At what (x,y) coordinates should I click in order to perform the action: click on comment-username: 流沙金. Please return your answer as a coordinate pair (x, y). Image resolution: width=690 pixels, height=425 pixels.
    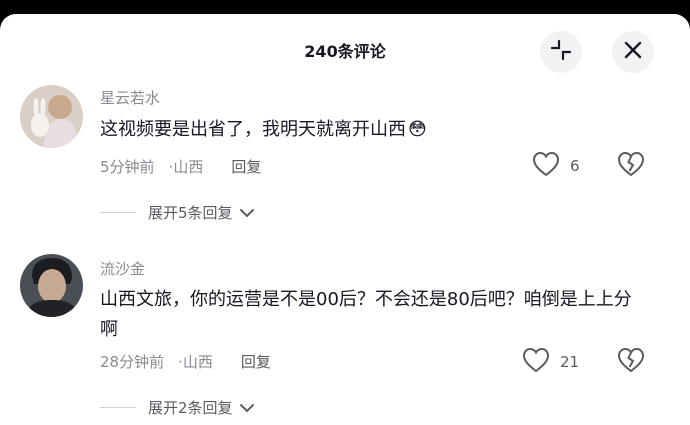
    Looking at the image, I should click on (122, 268).